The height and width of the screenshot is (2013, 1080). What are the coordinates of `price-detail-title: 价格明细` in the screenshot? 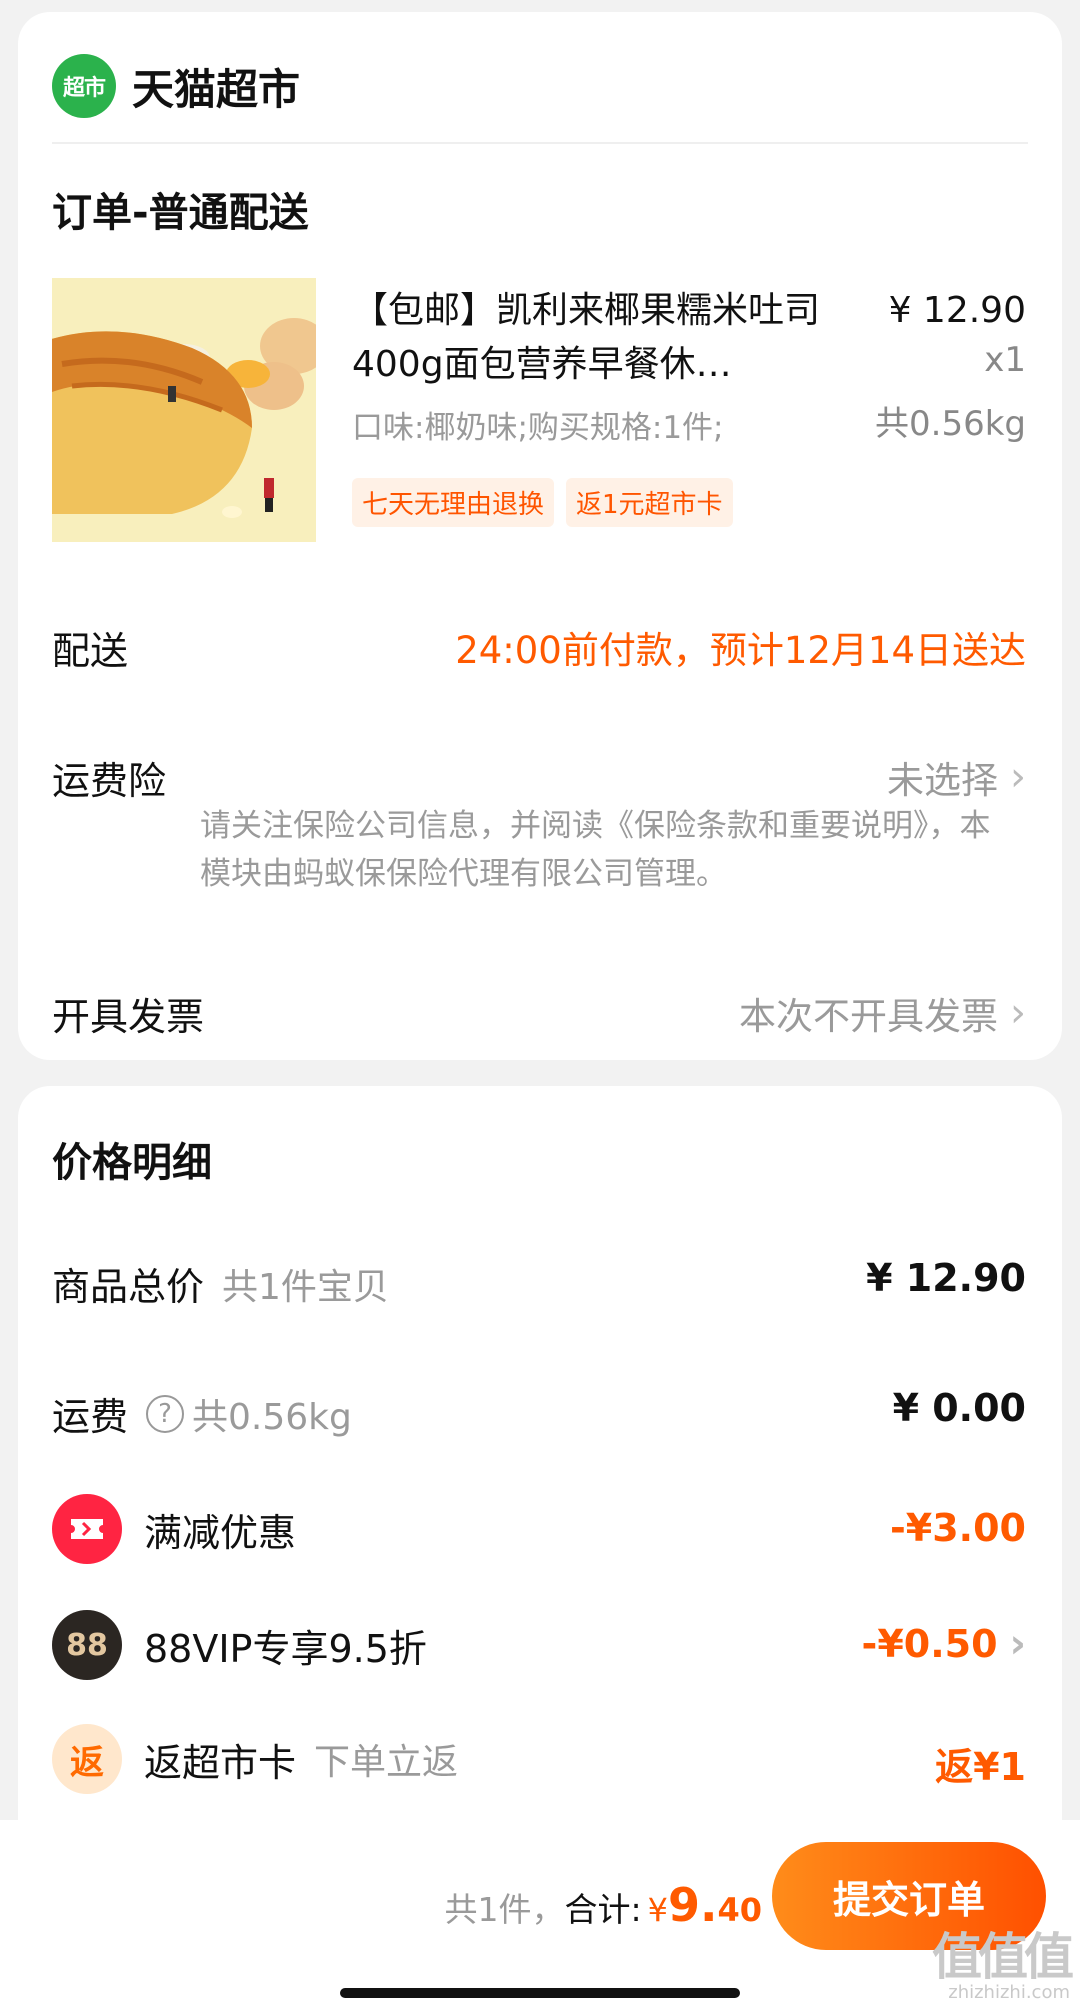 It's located at (132, 1163).